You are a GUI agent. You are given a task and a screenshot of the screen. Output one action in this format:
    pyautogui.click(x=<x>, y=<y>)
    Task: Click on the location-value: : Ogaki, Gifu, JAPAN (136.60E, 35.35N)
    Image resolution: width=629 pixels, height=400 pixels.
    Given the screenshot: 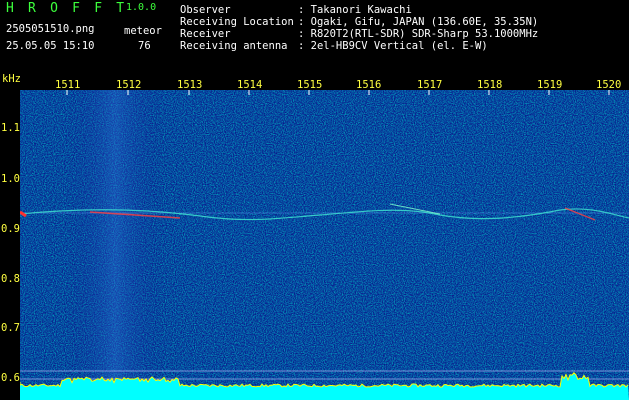 What is the action you would take?
    pyautogui.click(x=418, y=22)
    